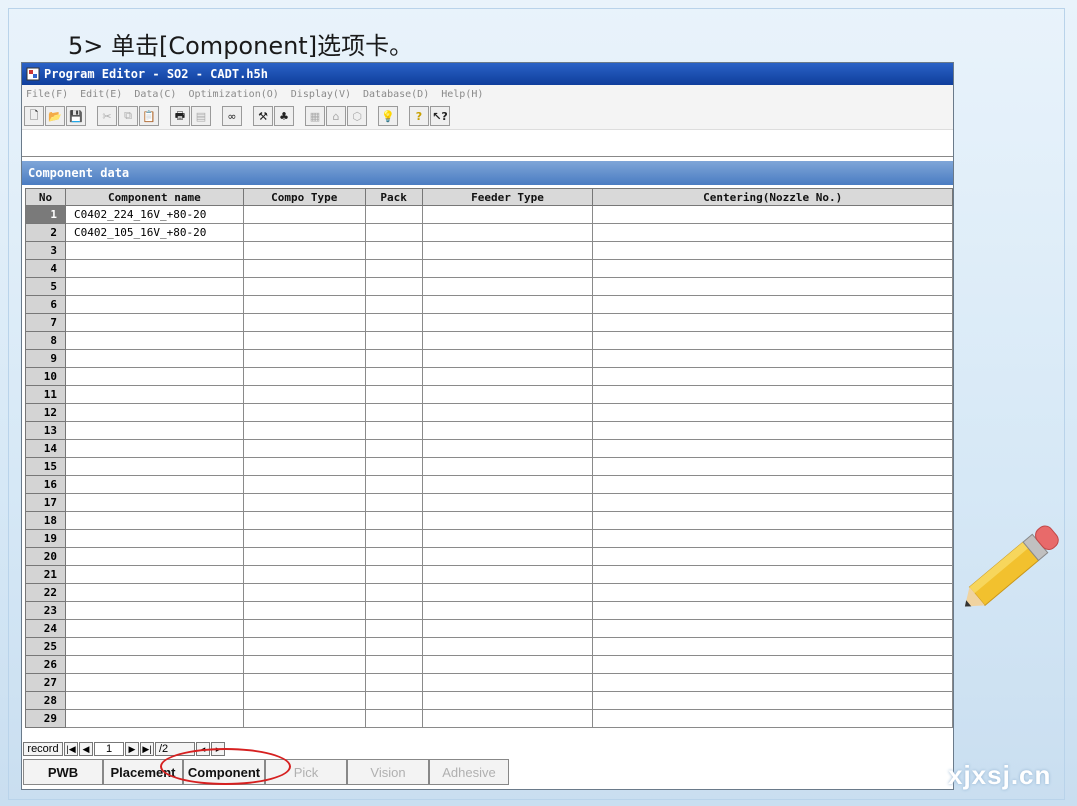 The image size is (1077, 806). Describe the element at coordinates (128, 116) in the screenshot. I see `copy-icon: ⧉` at that location.